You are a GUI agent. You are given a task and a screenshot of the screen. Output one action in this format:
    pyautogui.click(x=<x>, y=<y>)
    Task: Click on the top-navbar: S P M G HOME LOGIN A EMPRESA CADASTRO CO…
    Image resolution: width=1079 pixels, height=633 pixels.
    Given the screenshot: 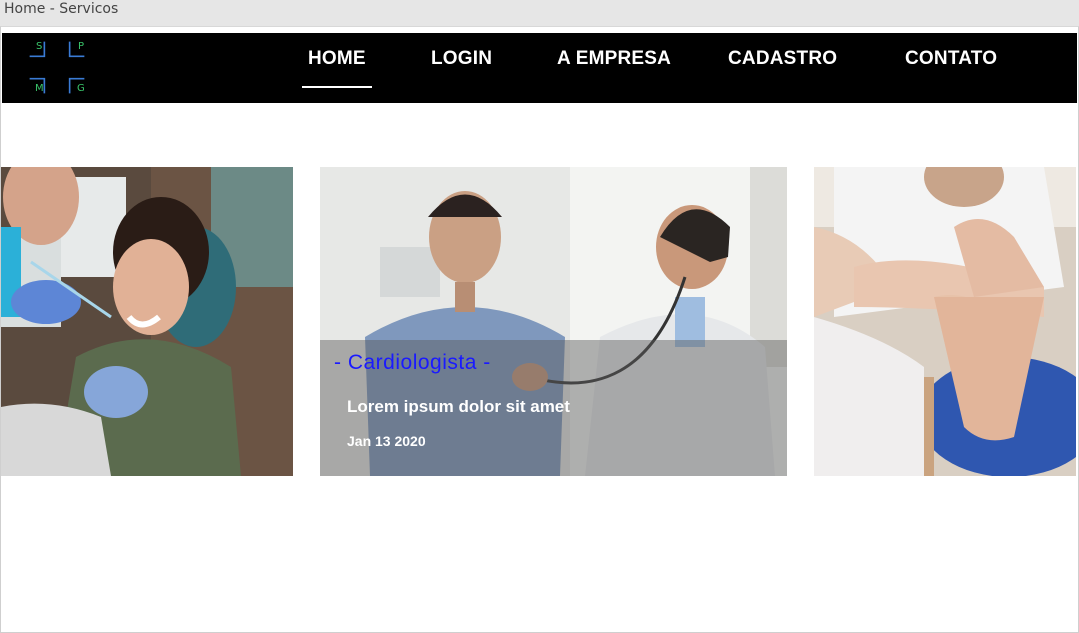 What is the action you would take?
    pyautogui.click(x=539, y=68)
    